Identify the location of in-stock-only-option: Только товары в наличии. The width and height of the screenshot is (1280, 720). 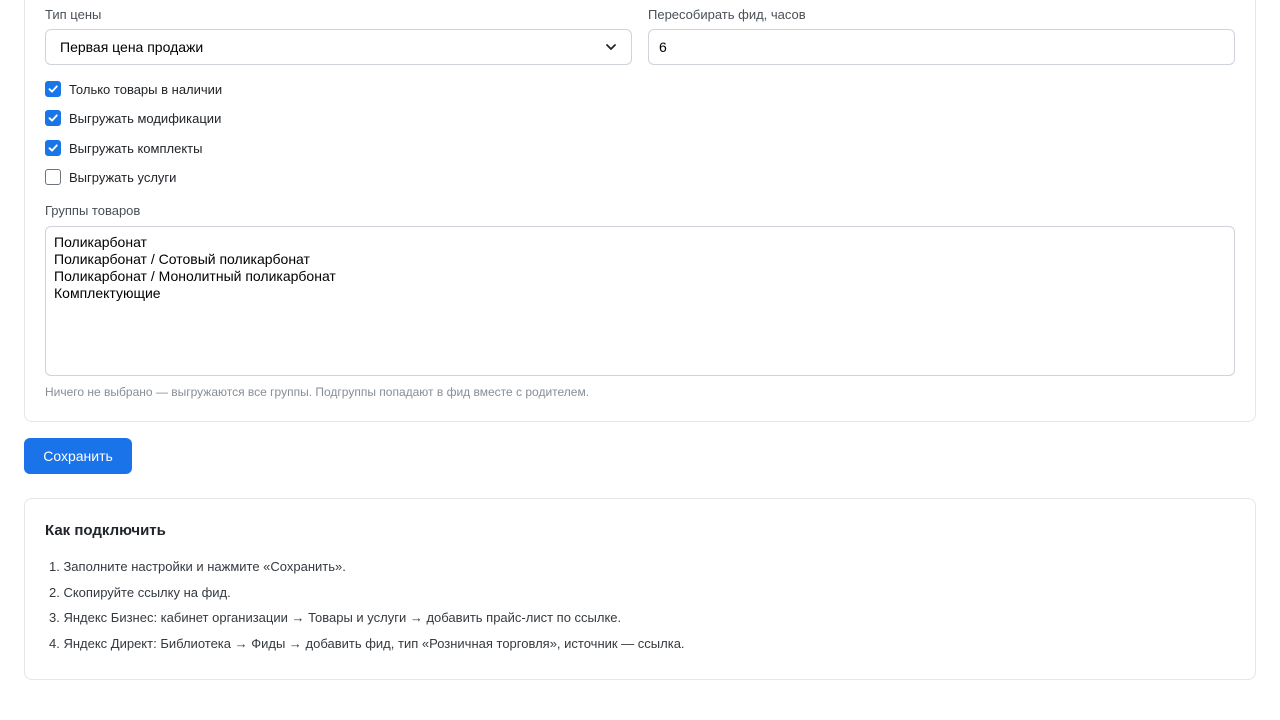
(133, 89).